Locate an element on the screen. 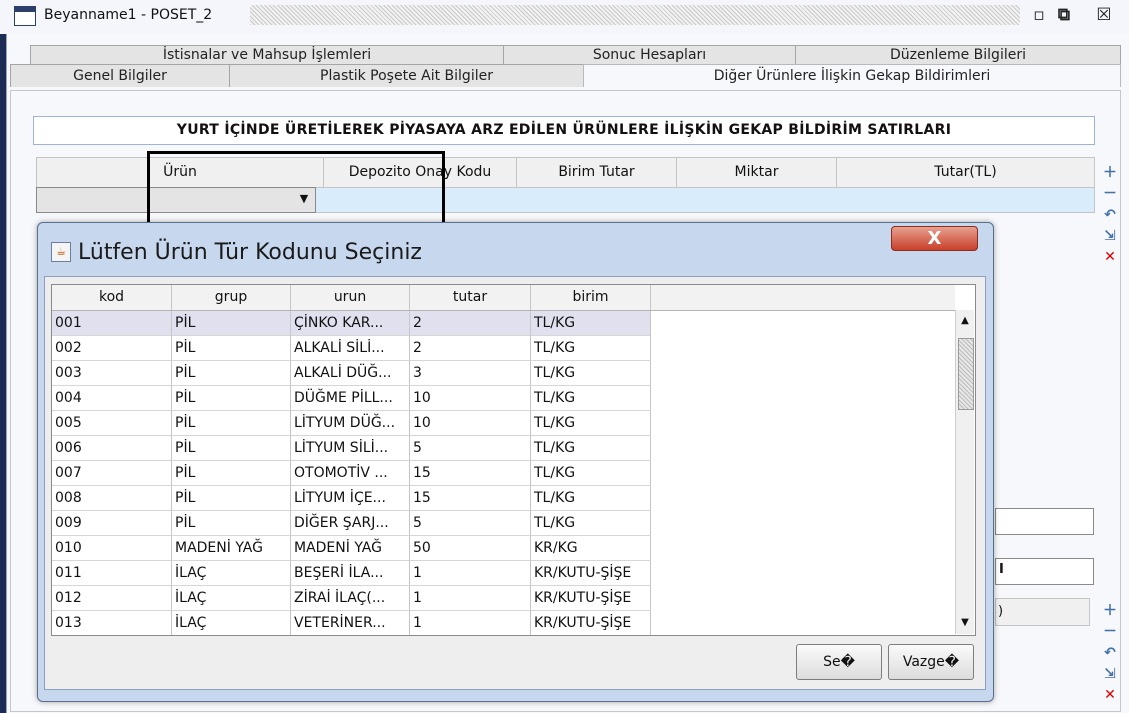  column-header-tutar: Tutar(TL) is located at coordinates (965, 172).